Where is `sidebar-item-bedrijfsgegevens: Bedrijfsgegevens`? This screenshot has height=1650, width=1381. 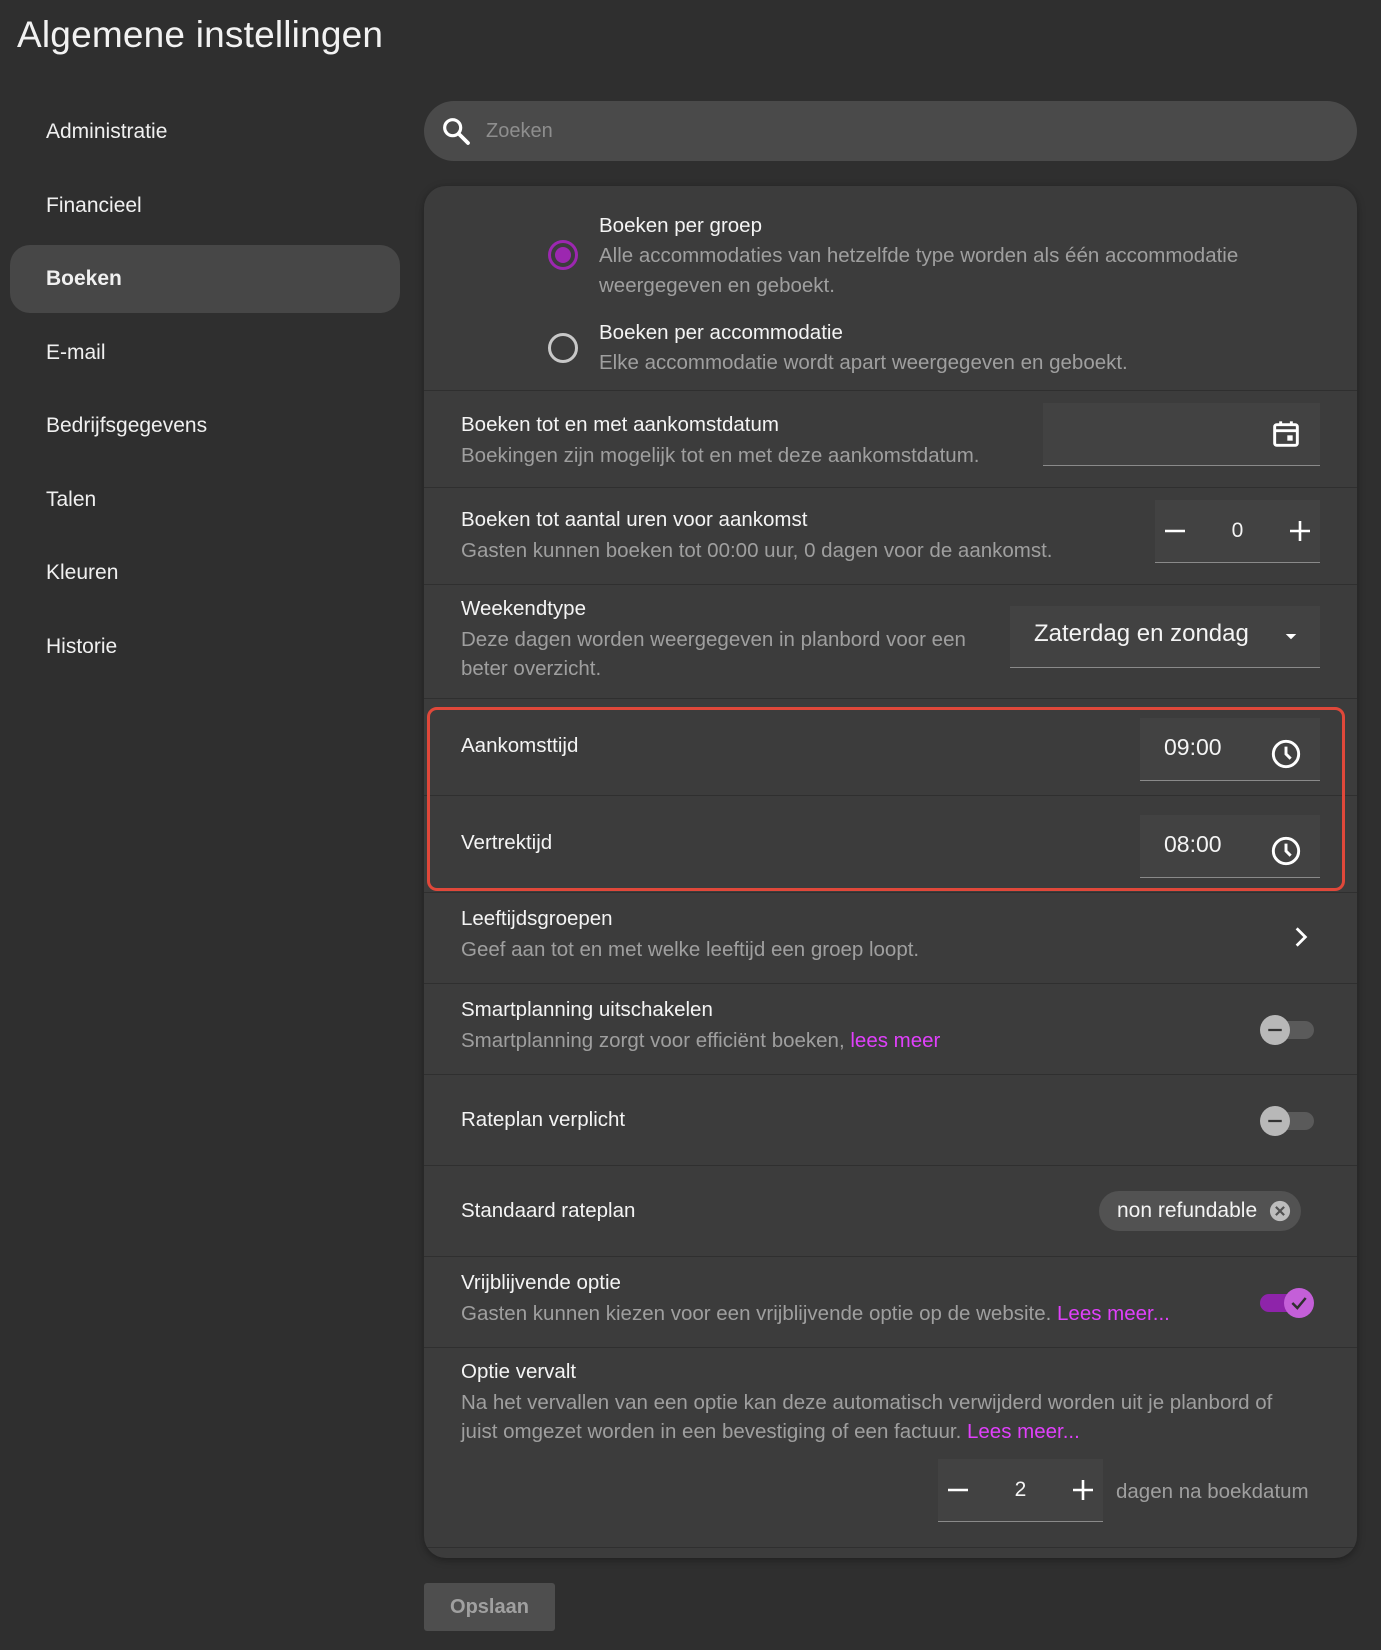 sidebar-item-bedrijfsgegevens: Bedrijfsgegevens is located at coordinates (205, 426).